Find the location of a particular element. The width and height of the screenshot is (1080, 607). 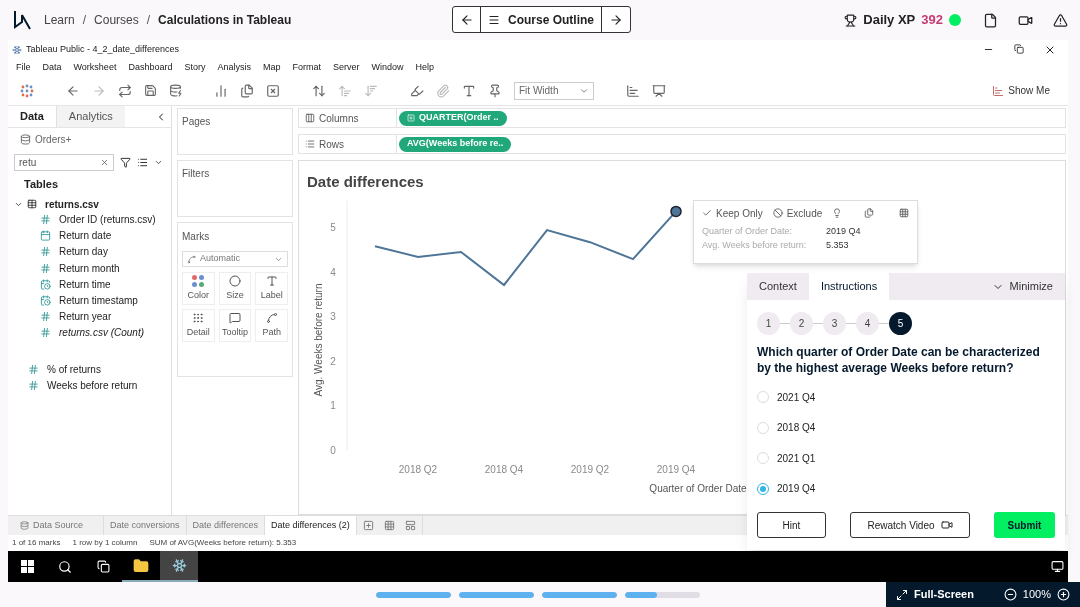

panel-tab: Instructions is located at coordinates (849, 286).